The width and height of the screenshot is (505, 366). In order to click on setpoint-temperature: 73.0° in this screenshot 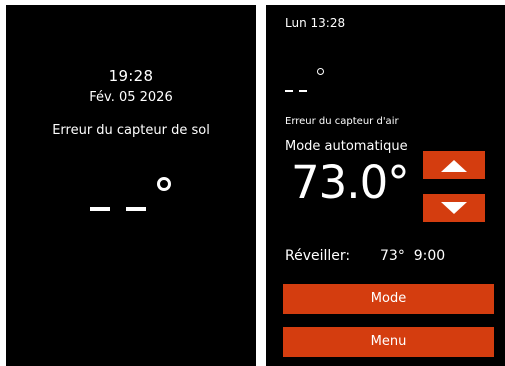, I will do `click(350, 182)`.